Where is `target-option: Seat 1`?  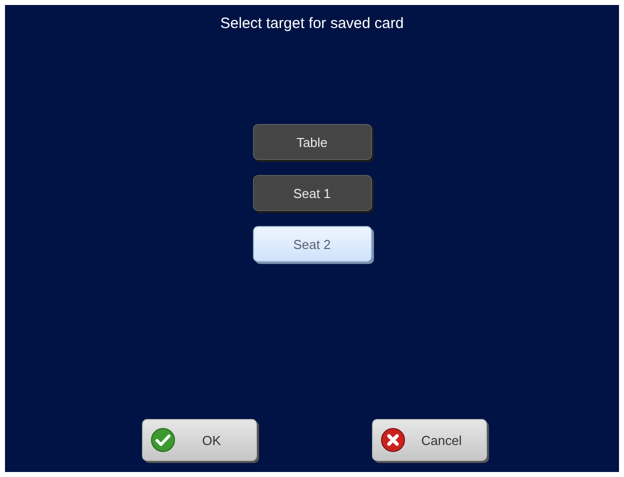
target-option: Seat 1 is located at coordinates (312, 193).